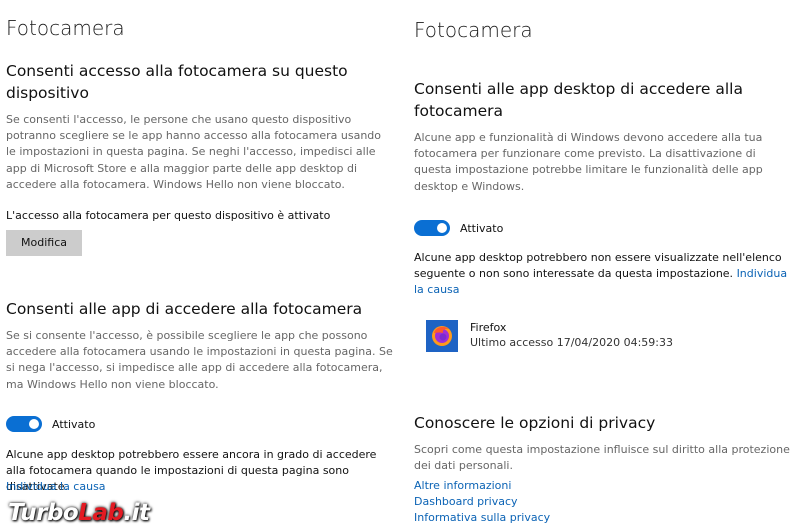  Describe the element at coordinates (535, 423) in the screenshot. I see `privacy-heading: Conoscere le opzioni di privacy` at that location.